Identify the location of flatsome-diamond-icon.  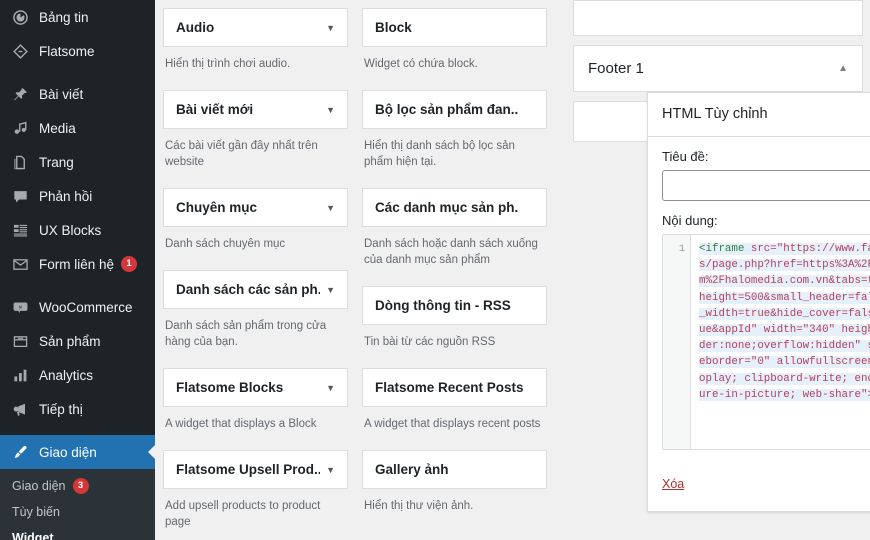
(20, 51).